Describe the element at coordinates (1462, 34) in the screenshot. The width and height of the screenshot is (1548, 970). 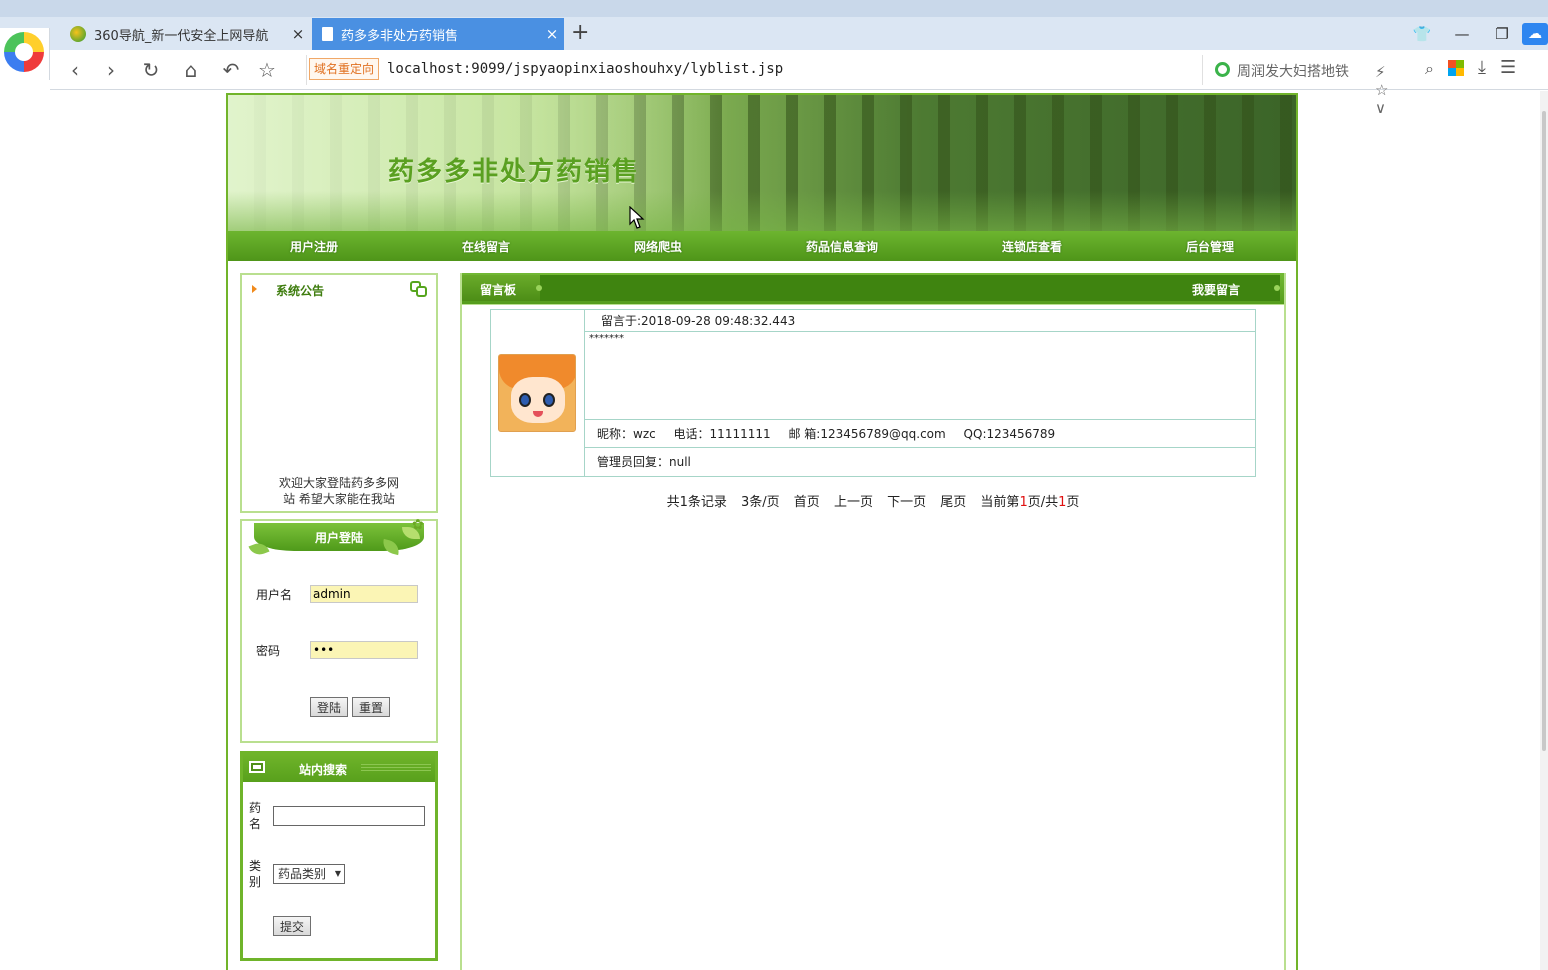
I see `minimize-icon: —` at that location.